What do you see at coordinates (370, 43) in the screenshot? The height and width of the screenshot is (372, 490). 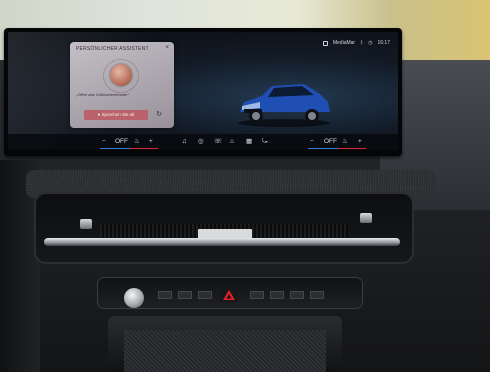 I see `clock-icon: ◷` at bounding box center [370, 43].